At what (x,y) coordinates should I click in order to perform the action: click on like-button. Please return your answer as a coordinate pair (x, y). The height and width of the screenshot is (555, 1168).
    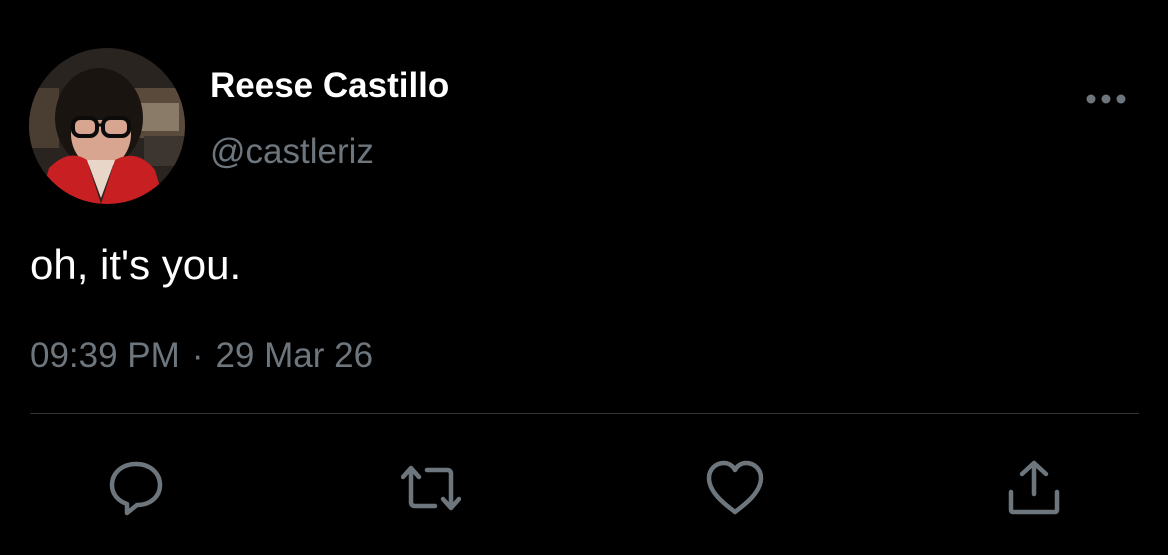
    Looking at the image, I should click on (735, 488).